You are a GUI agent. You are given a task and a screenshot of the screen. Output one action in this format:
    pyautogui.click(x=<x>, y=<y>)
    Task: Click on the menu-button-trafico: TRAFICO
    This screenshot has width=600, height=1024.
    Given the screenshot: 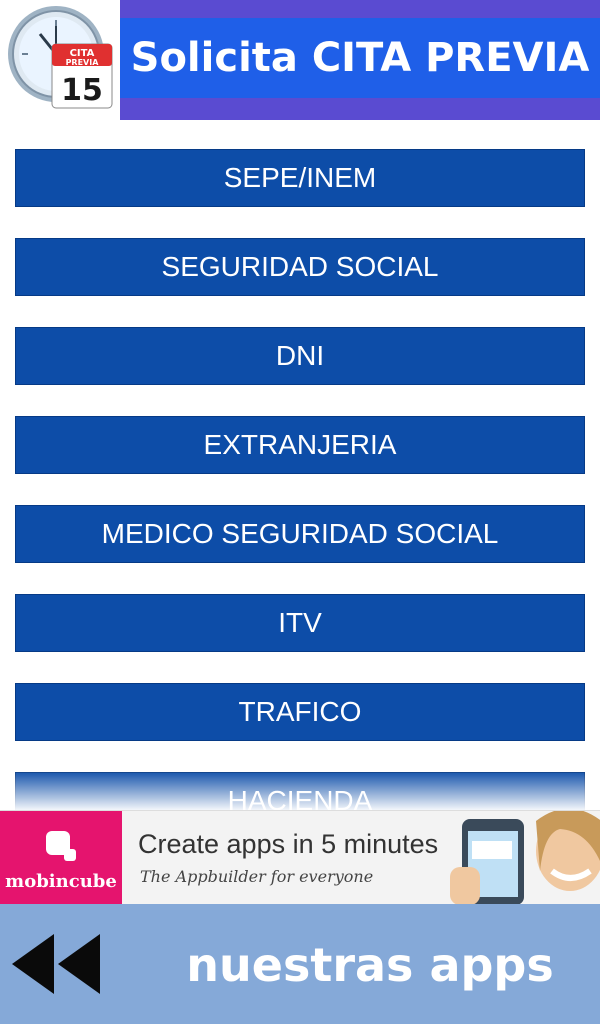 What is the action you would take?
    pyautogui.click(x=300, y=712)
    